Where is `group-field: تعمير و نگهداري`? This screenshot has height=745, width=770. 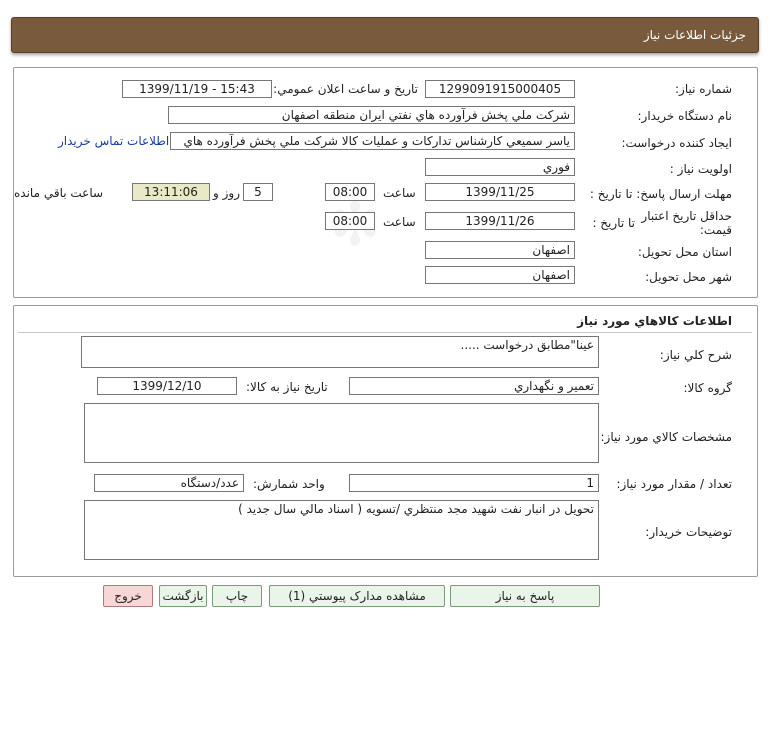 group-field: تعمير و نگهداري is located at coordinates (474, 386).